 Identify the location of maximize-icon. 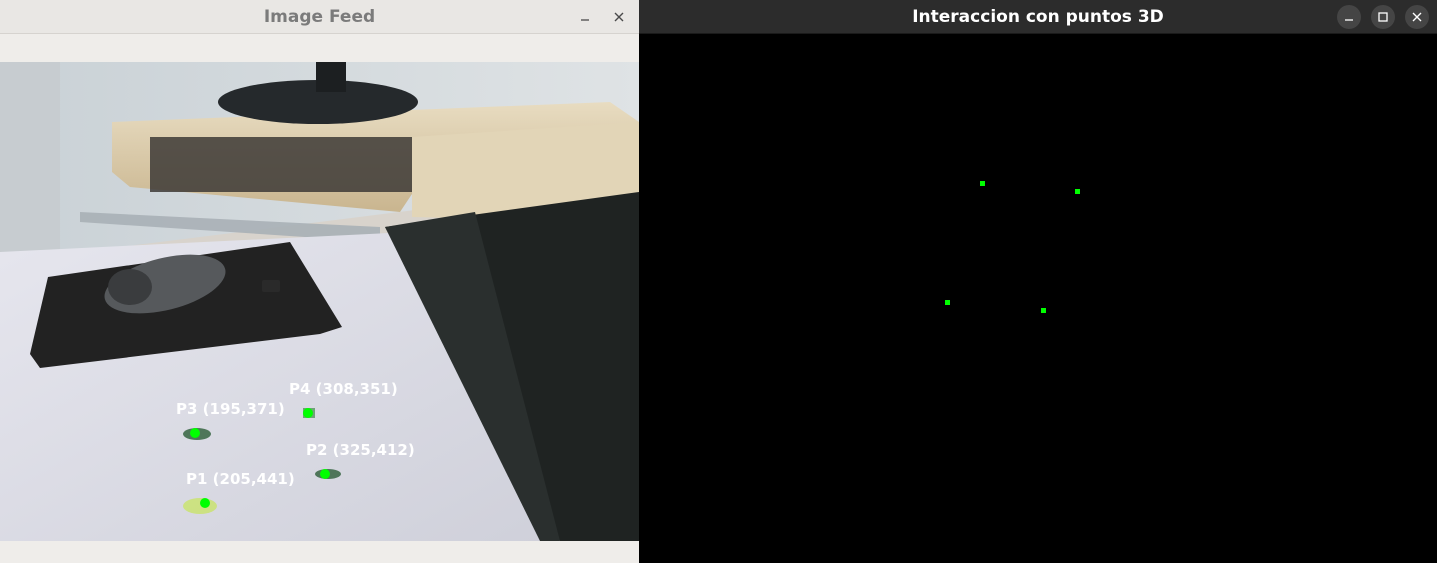
(1383, 16).